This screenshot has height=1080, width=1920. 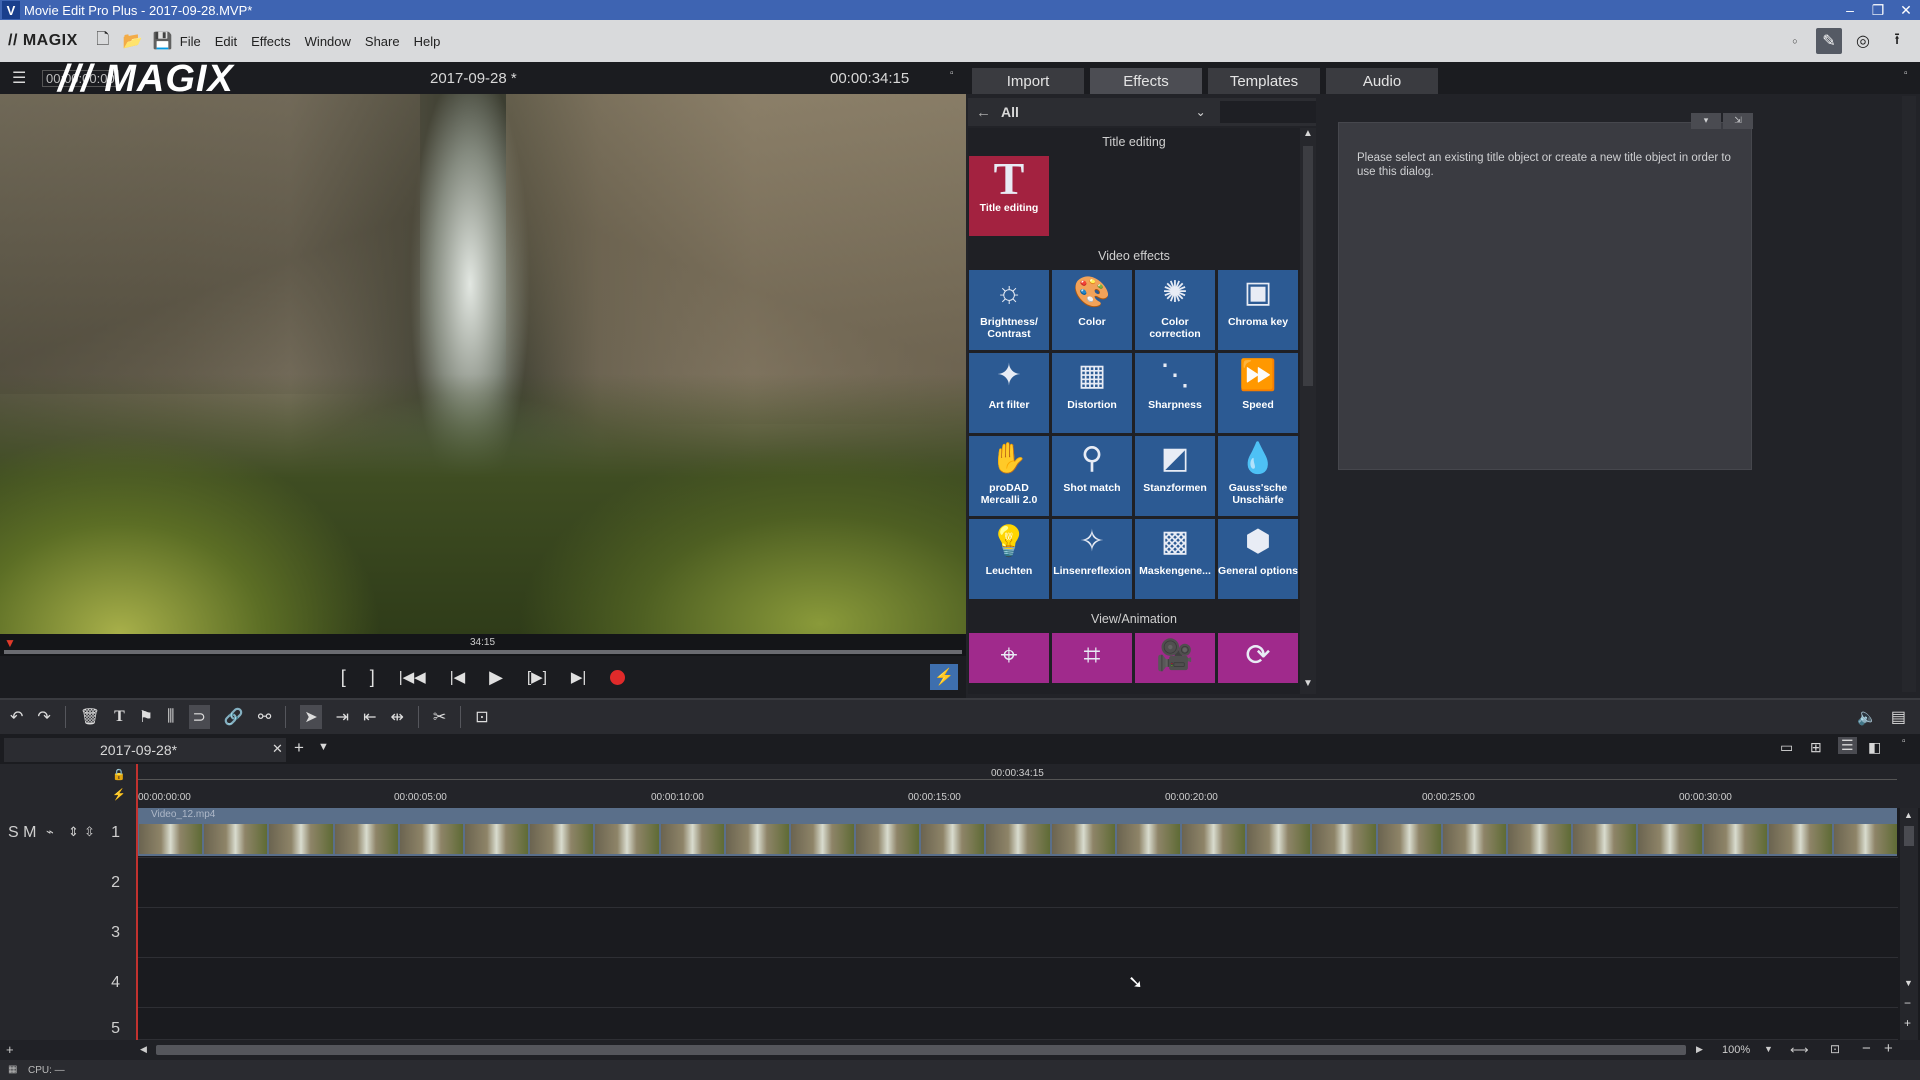 What do you see at coordinates (369, 717) in the screenshot?
I see `select-track-icon: ⇤` at bounding box center [369, 717].